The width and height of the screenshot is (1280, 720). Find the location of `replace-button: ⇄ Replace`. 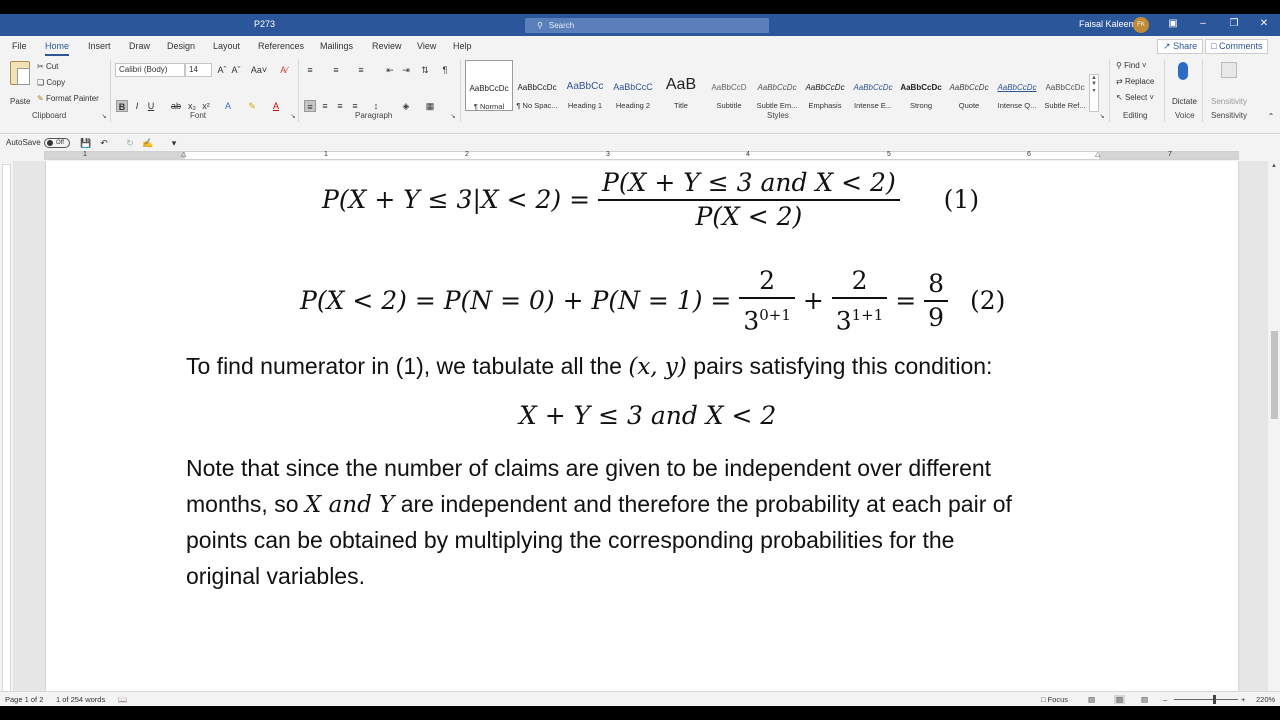

replace-button: ⇄ Replace is located at coordinates (1135, 81).